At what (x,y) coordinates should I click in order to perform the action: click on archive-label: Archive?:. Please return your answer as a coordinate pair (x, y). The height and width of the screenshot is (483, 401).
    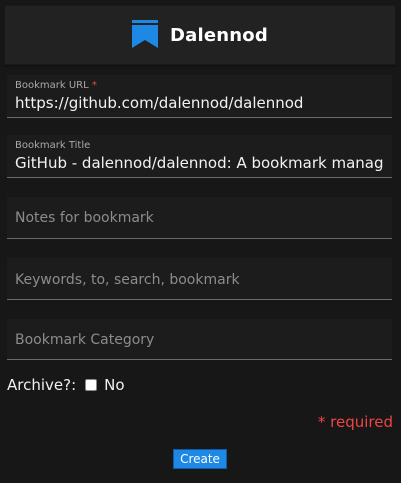
    Looking at the image, I should click on (42, 385).